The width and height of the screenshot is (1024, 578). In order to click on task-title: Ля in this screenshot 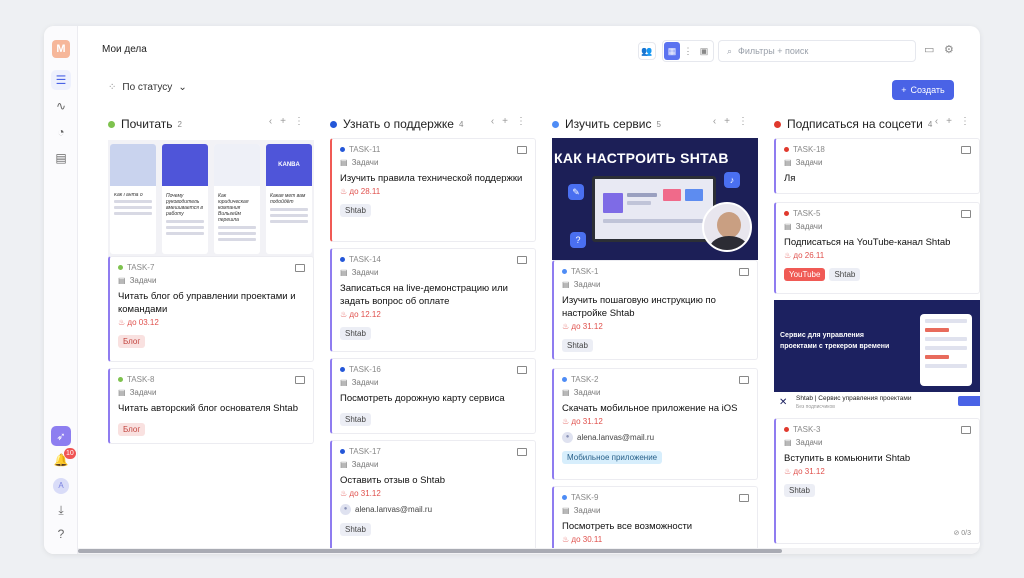, I will do `click(790, 178)`.